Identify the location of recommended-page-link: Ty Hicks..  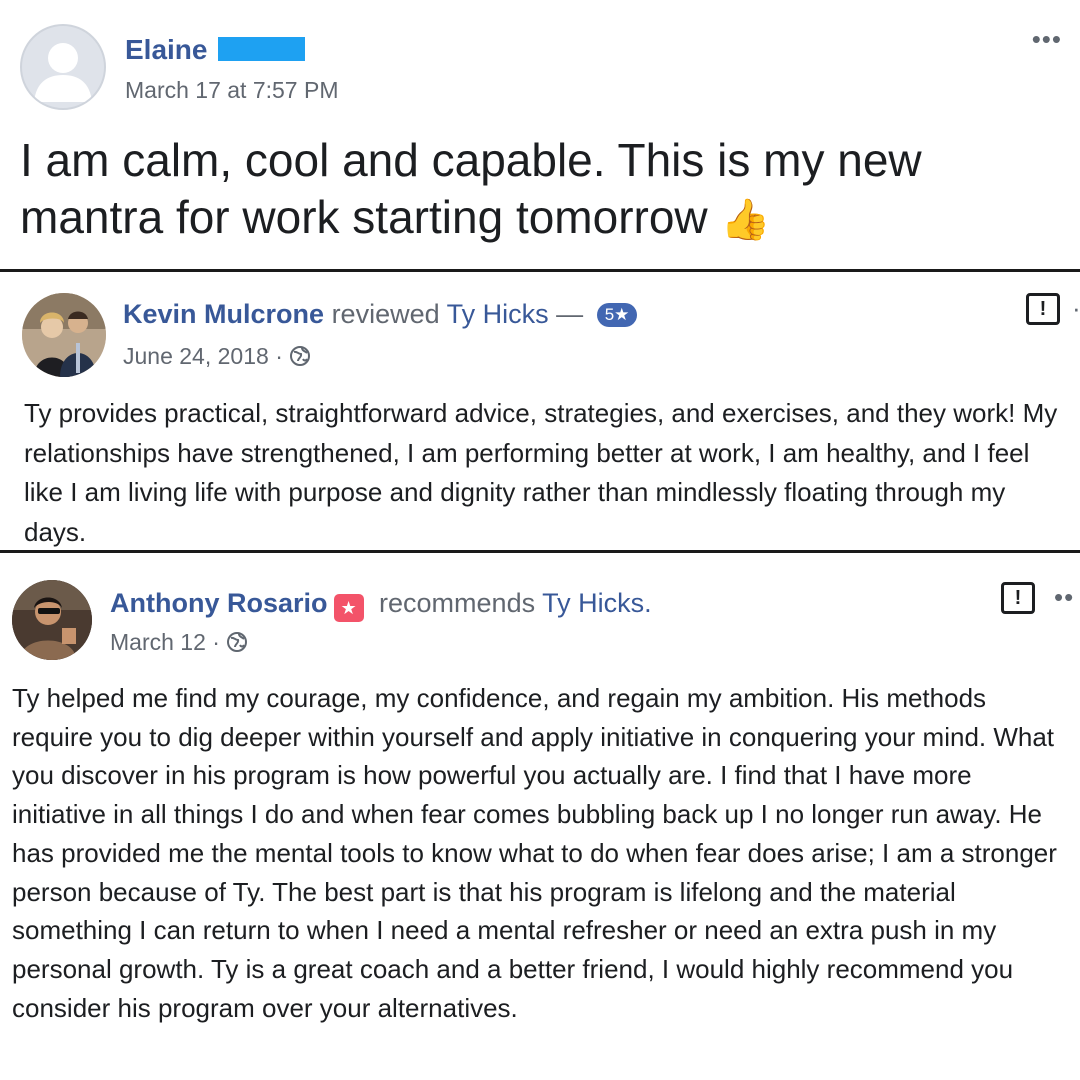
(597, 603).